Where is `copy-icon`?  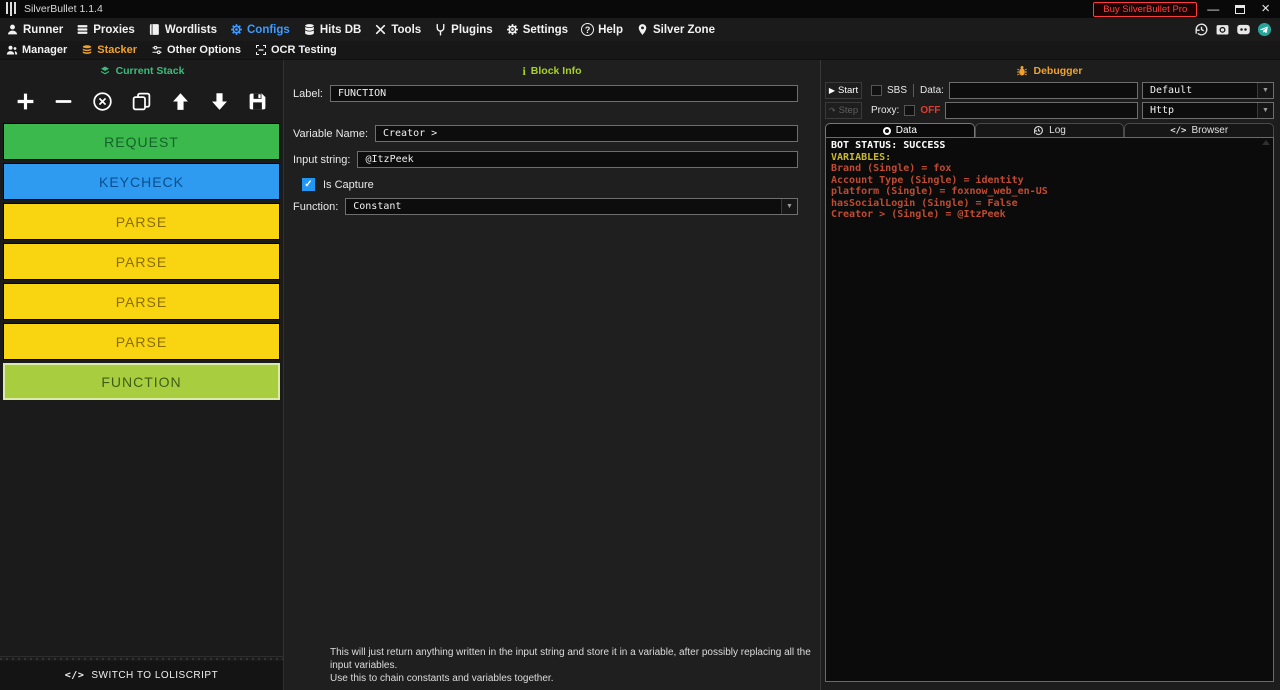 copy-icon is located at coordinates (141, 101).